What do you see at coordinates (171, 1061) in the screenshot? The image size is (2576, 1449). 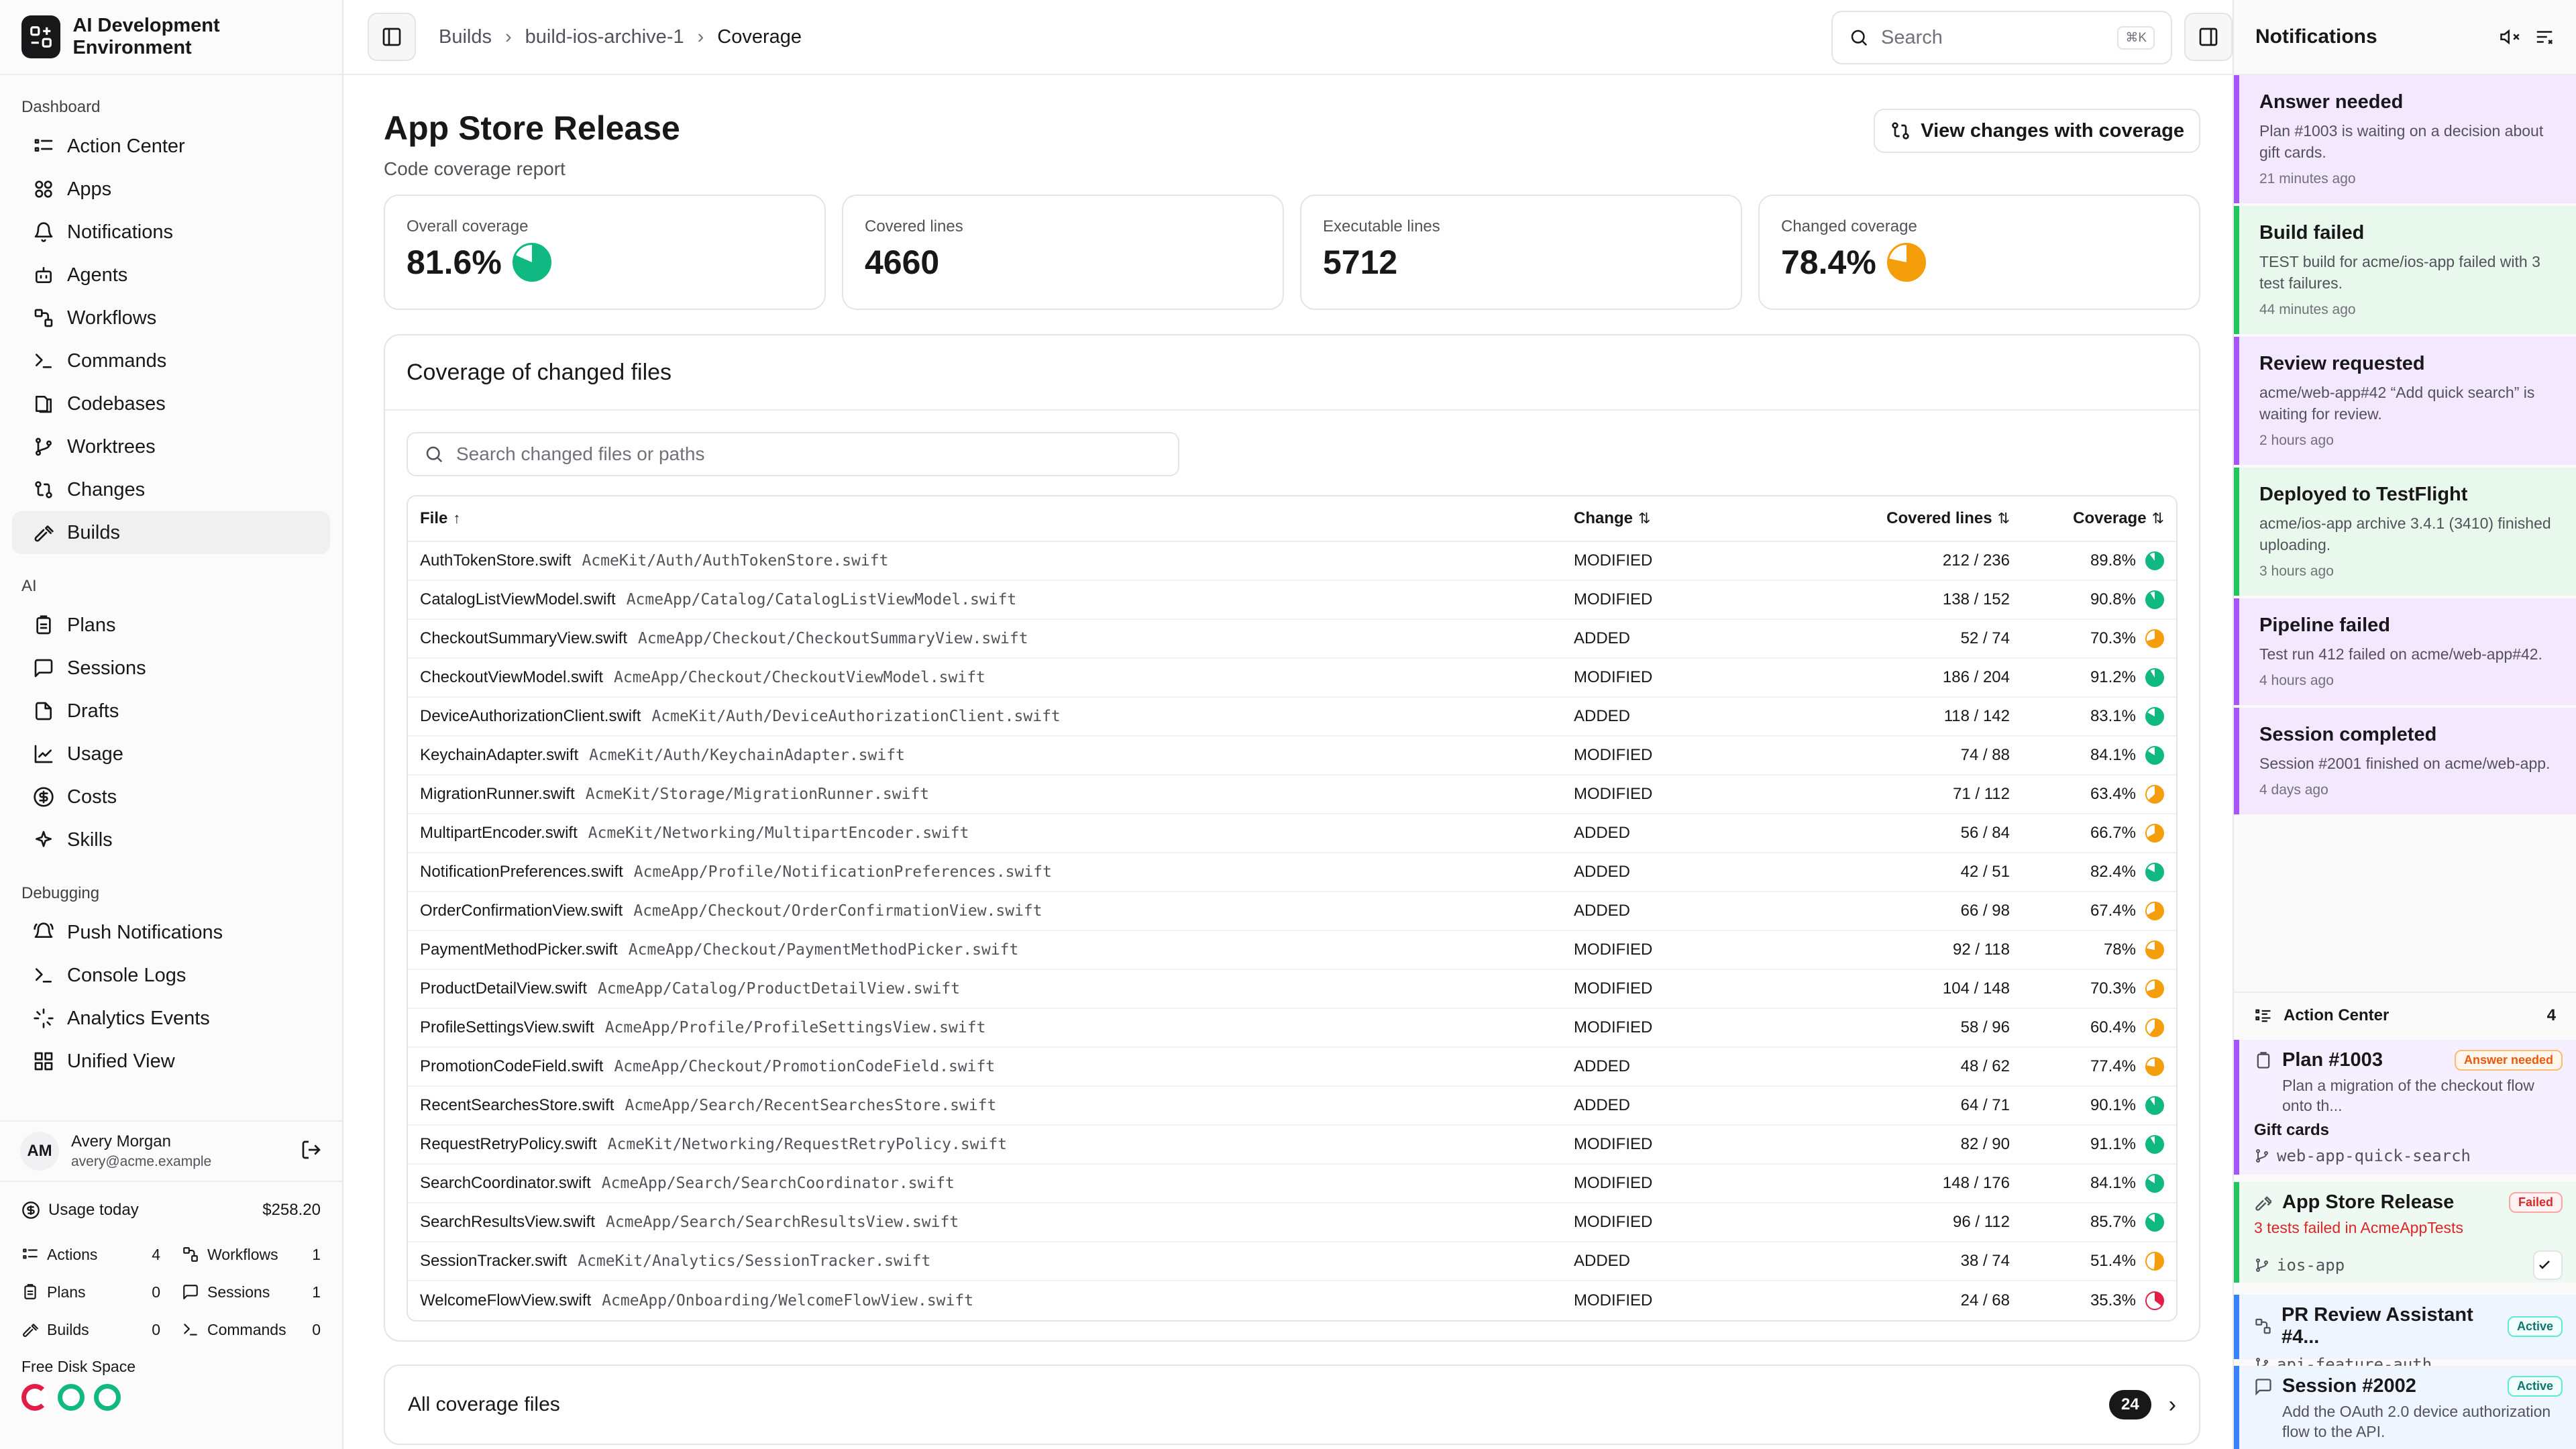 I see `sidebar-item-unified-view: Unified View` at bounding box center [171, 1061].